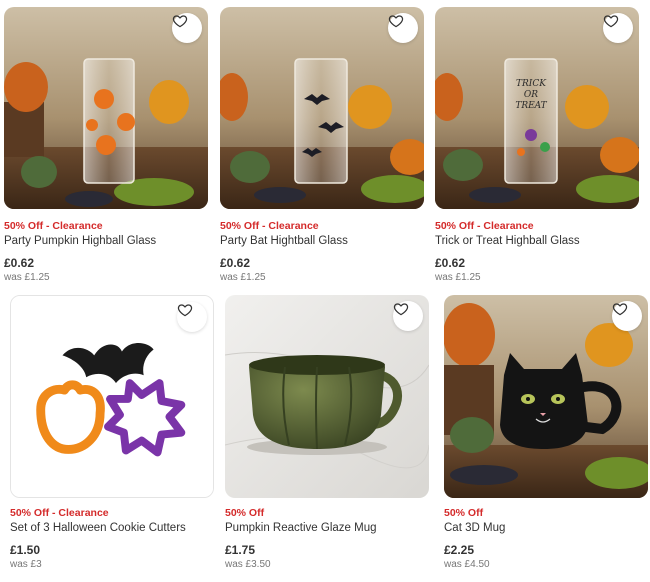  What do you see at coordinates (540, 241) in the screenshot?
I see `product-name: Trick or Treat Highball Glass` at bounding box center [540, 241].